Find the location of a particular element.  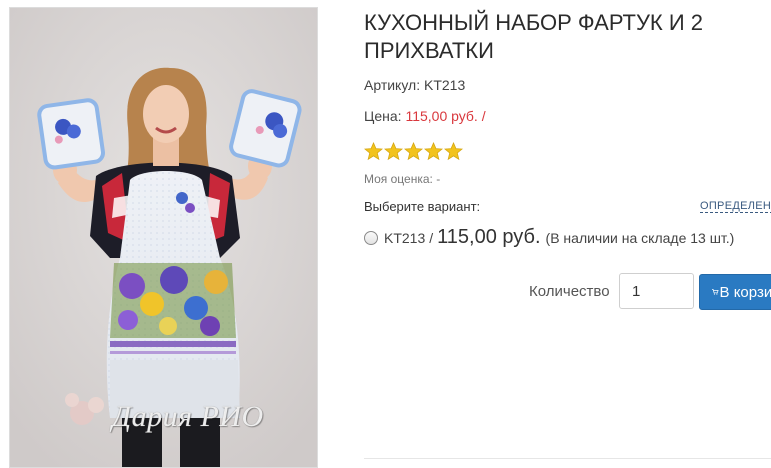

quantity-label: Количество is located at coordinates (569, 291).